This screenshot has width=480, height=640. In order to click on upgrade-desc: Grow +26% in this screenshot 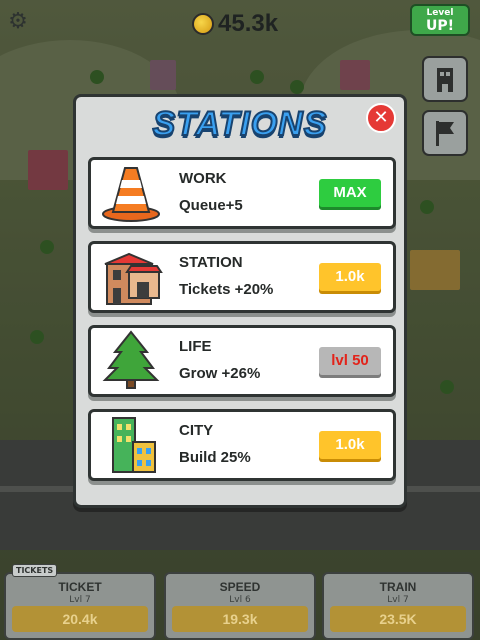, I will do `click(220, 373)`.